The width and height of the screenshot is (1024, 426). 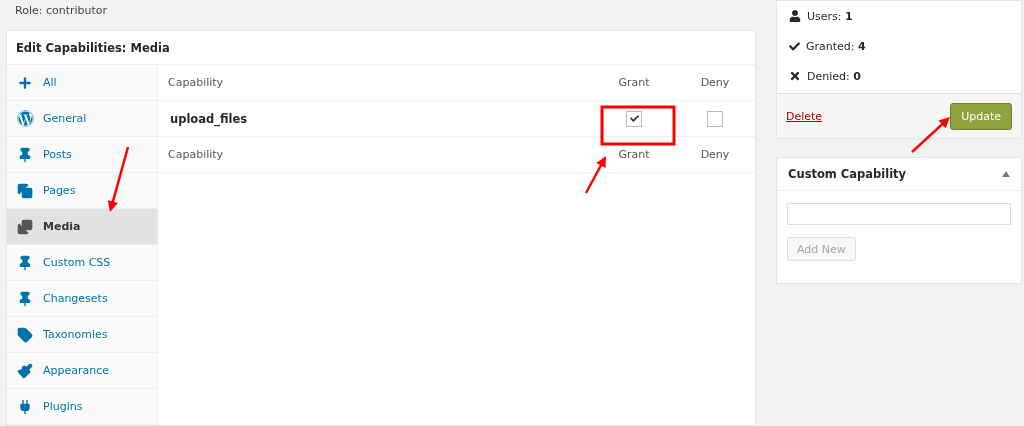 I want to click on pages-icon, so click(x=25, y=190).